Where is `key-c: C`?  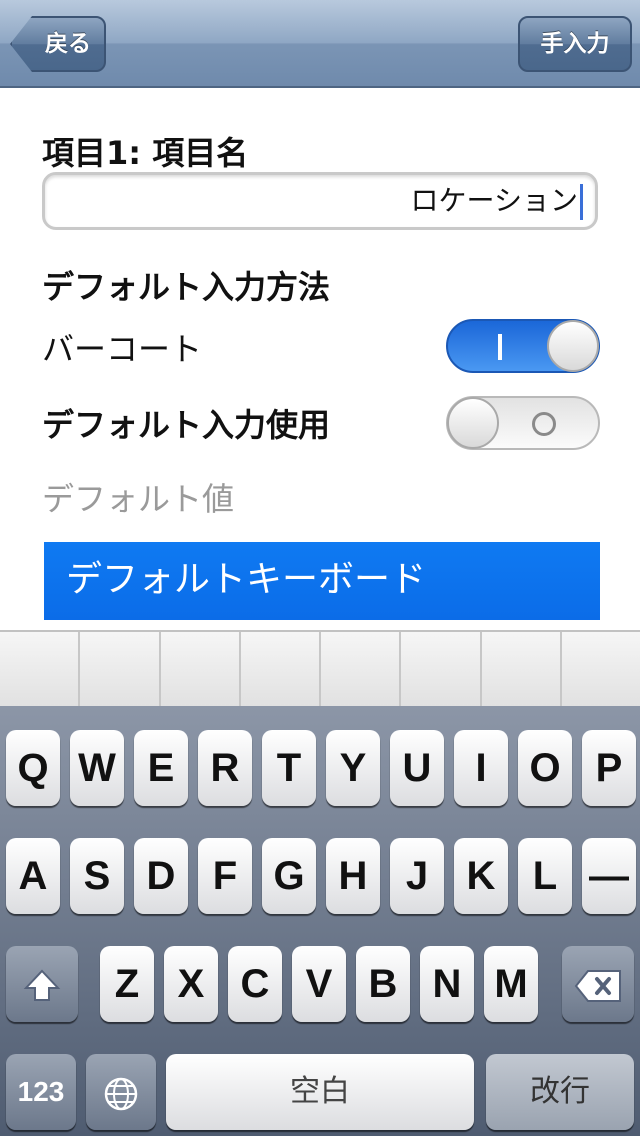
key-c: C is located at coordinates (255, 984).